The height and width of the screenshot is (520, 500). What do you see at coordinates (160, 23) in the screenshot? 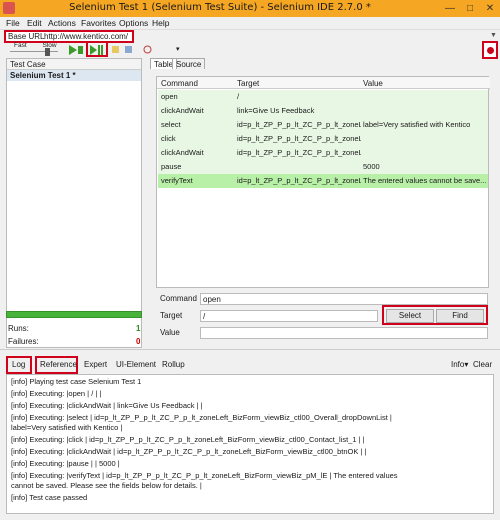
I see `menu-help: Help` at bounding box center [160, 23].